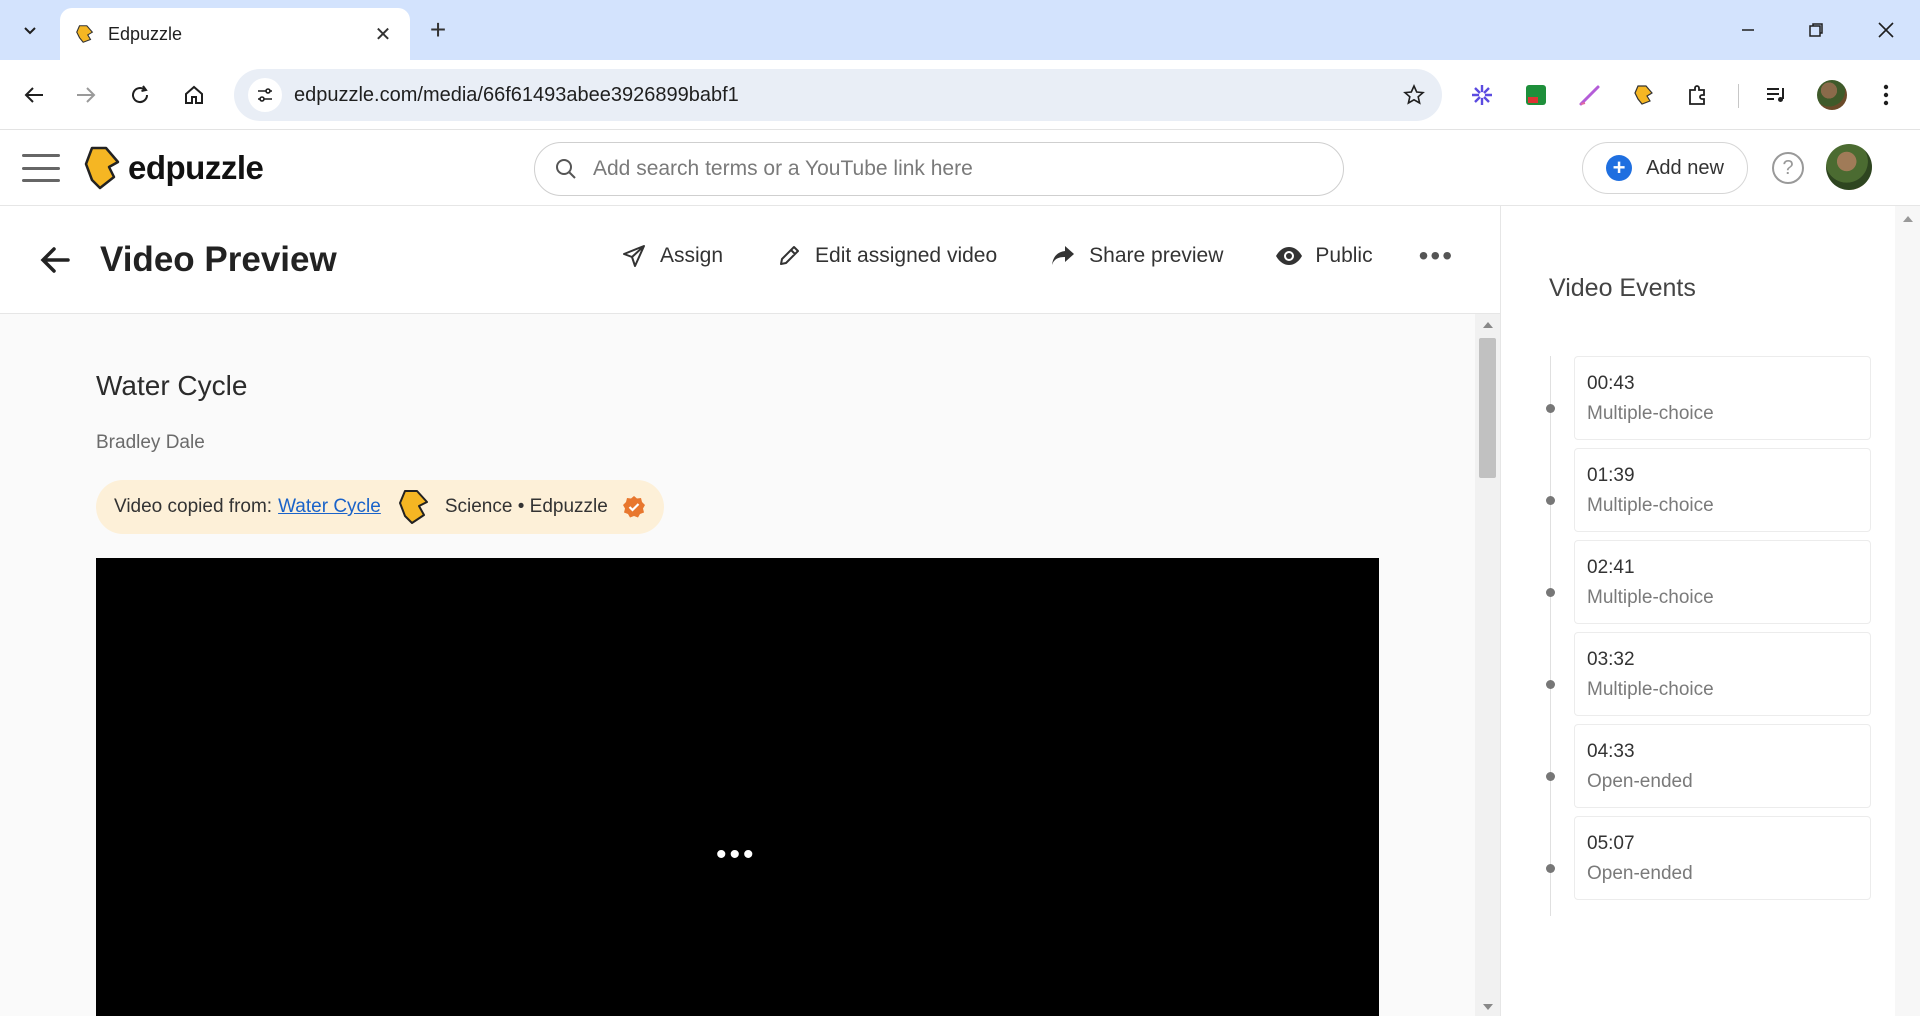  I want to click on close-window-button, so click(1886, 30).